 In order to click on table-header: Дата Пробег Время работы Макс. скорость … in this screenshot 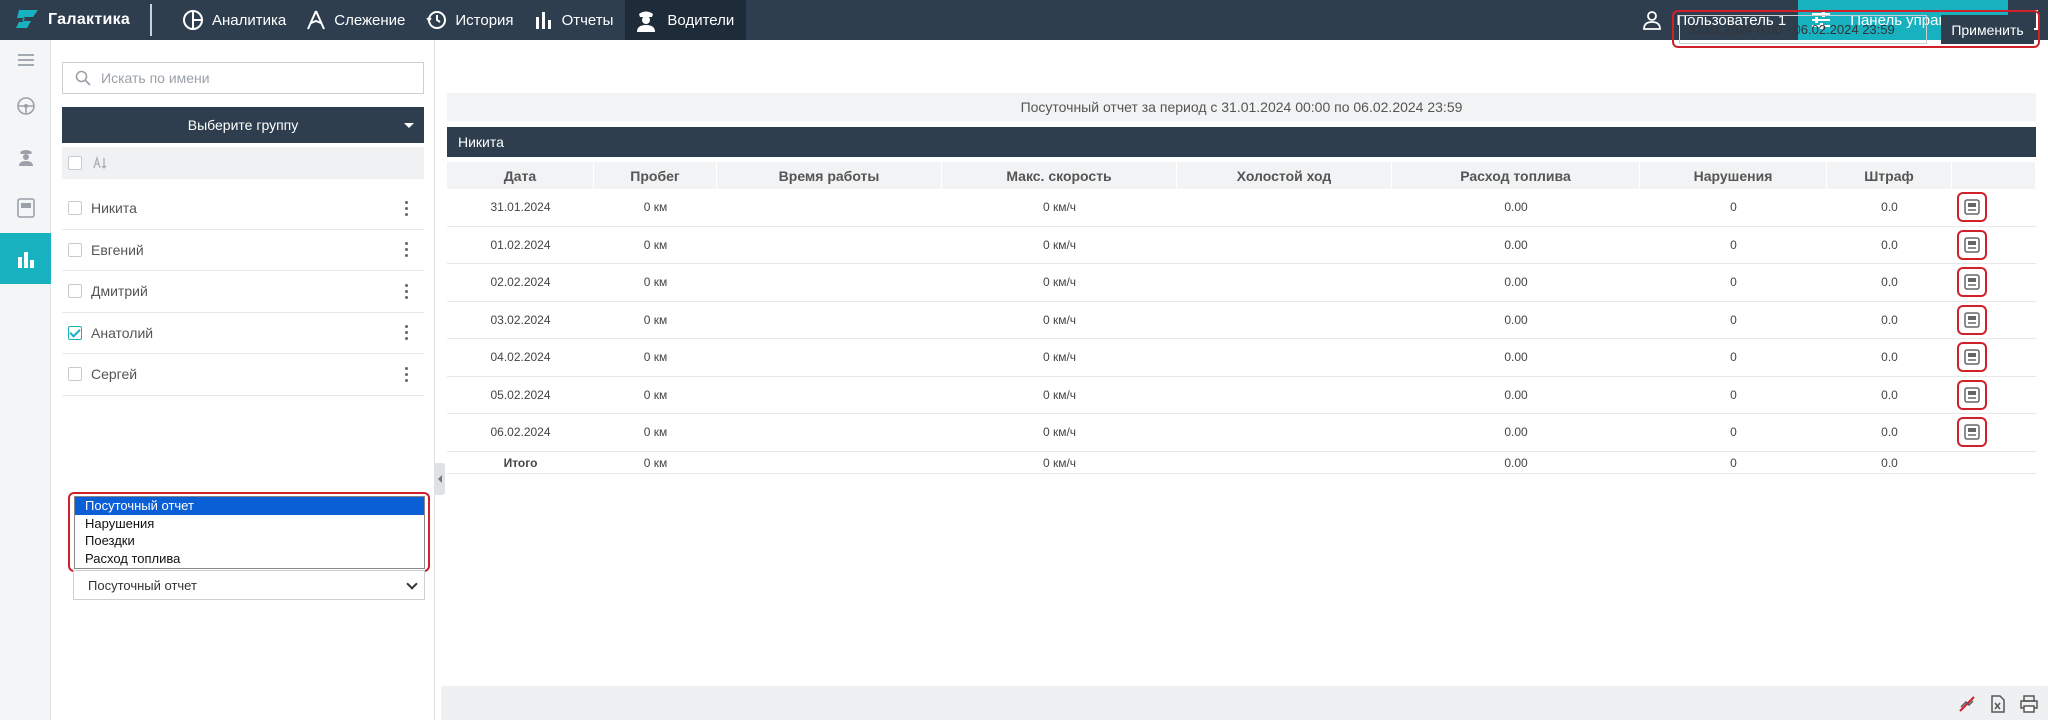, I will do `click(1241, 175)`.